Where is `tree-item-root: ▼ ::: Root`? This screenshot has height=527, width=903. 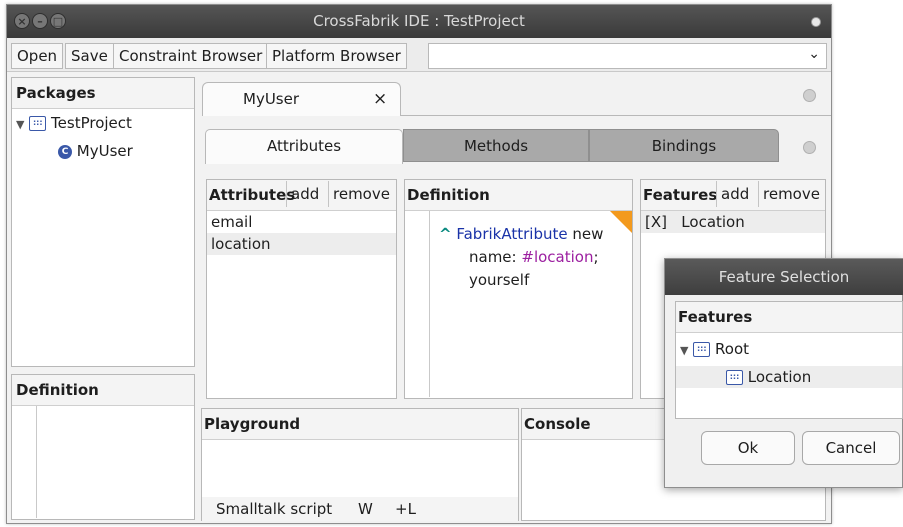 tree-item-root: ▼ ::: Root is located at coordinates (789, 349).